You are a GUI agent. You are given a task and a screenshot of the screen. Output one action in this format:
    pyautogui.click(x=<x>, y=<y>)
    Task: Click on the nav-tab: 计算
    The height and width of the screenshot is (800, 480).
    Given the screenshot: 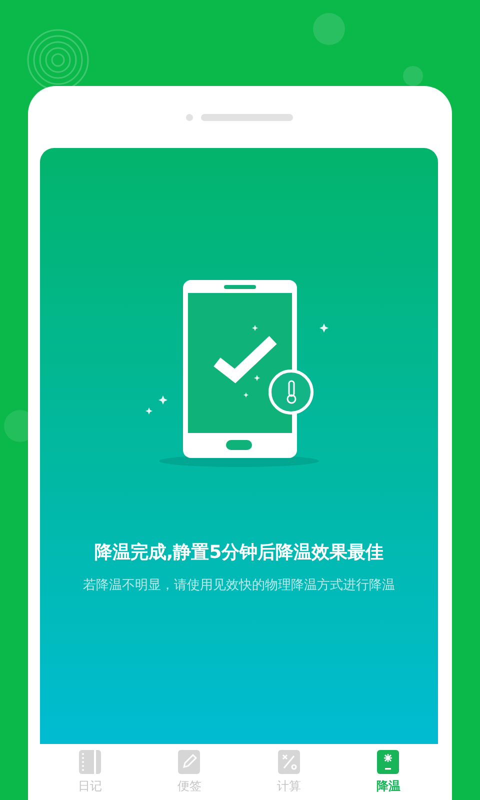 What is the action you would take?
    pyautogui.click(x=288, y=772)
    